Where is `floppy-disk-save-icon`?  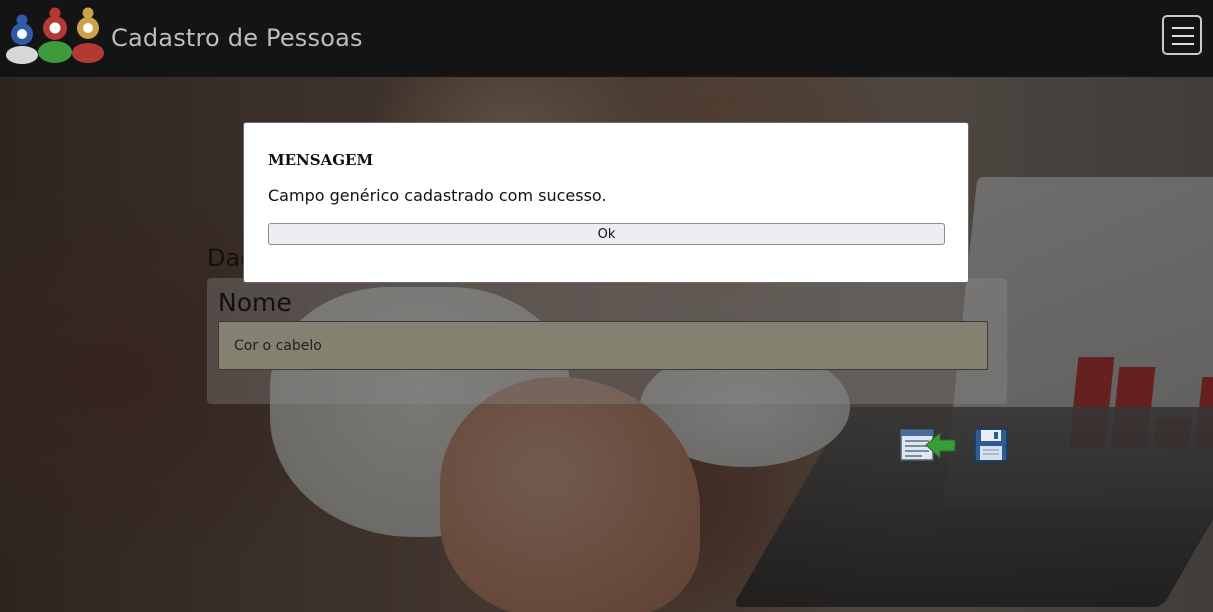
floppy-disk-save-icon is located at coordinates (991, 445).